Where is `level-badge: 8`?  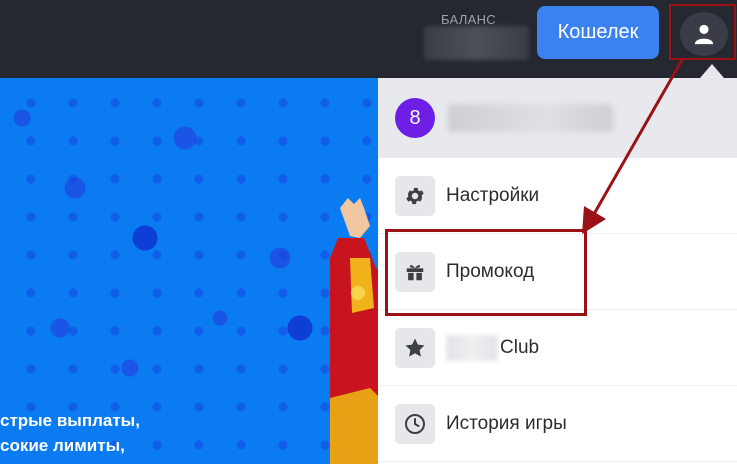
level-badge: 8 is located at coordinates (415, 118).